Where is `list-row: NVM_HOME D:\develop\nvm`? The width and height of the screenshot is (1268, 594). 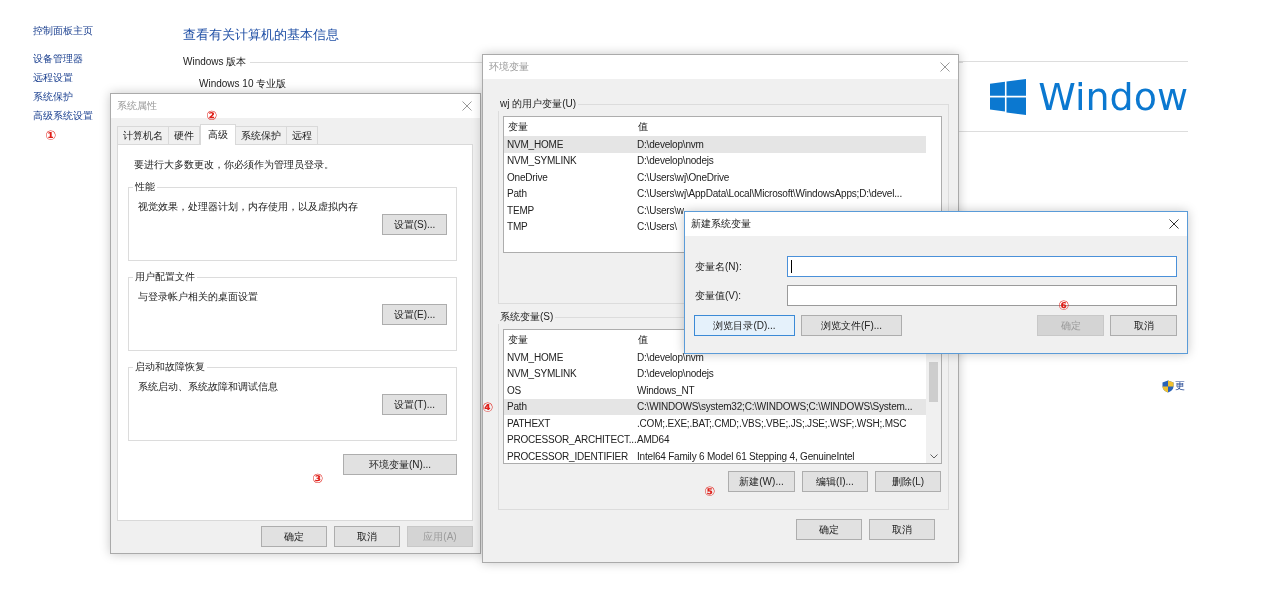 list-row: NVM_HOME D:\develop\nvm is located at coordinates (715, 144).